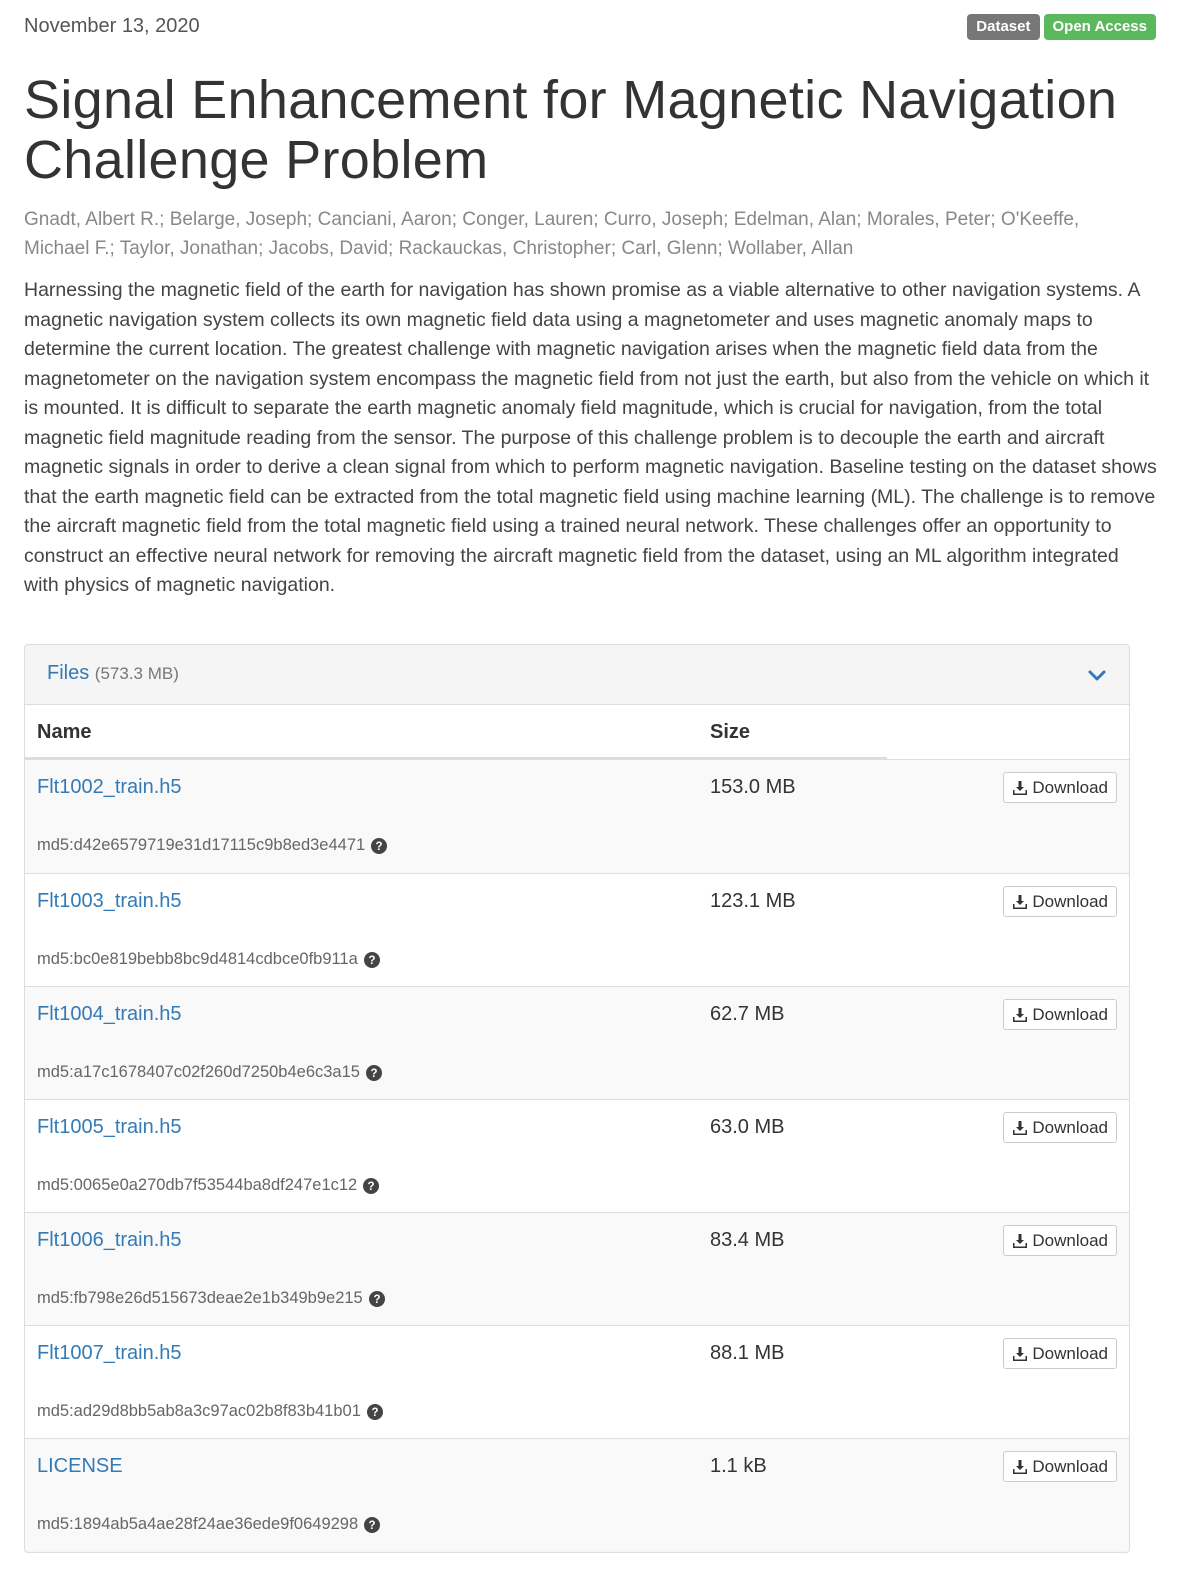  I want to click on file-link: Flt1005_train.h5, so click(109, 1127).